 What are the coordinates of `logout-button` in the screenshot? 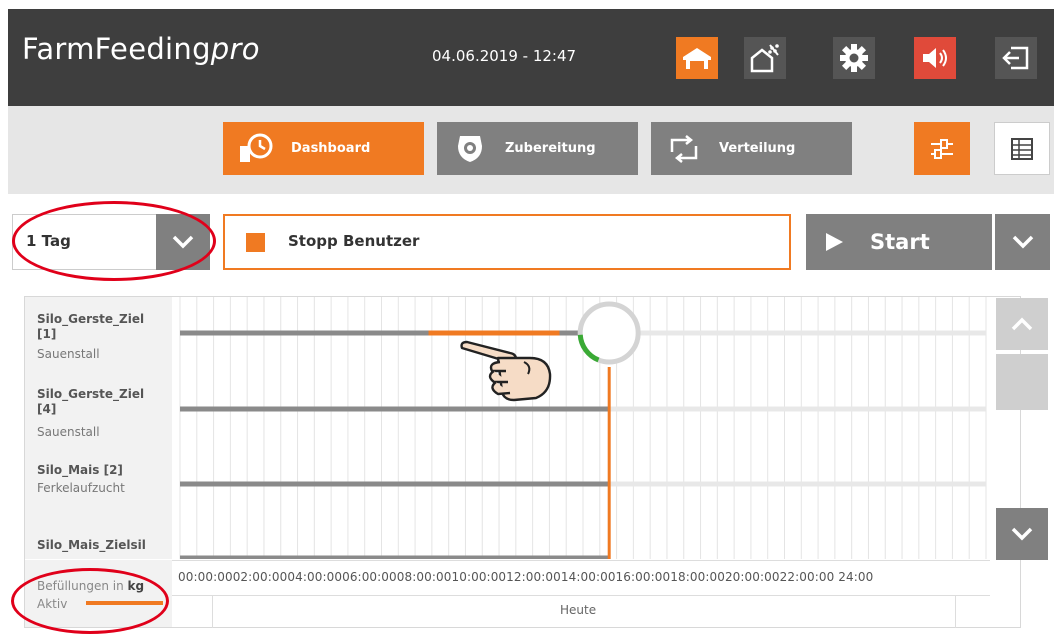 It's located at (1016, 58).